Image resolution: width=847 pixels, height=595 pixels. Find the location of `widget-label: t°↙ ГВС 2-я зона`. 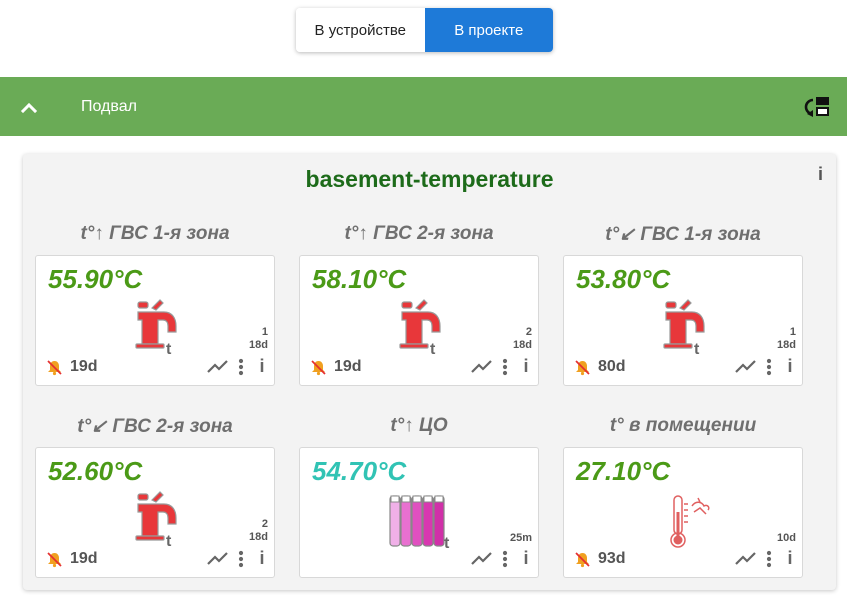

widget-label: t°↙ ГВС 2-я зона is located at coordinates (155, 426).